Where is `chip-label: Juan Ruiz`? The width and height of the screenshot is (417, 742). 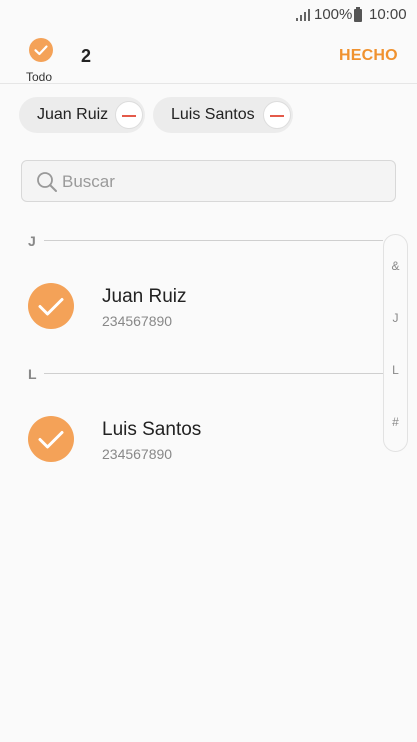
chip-label: Juan Ruiz is located at coordinates (73, 114).